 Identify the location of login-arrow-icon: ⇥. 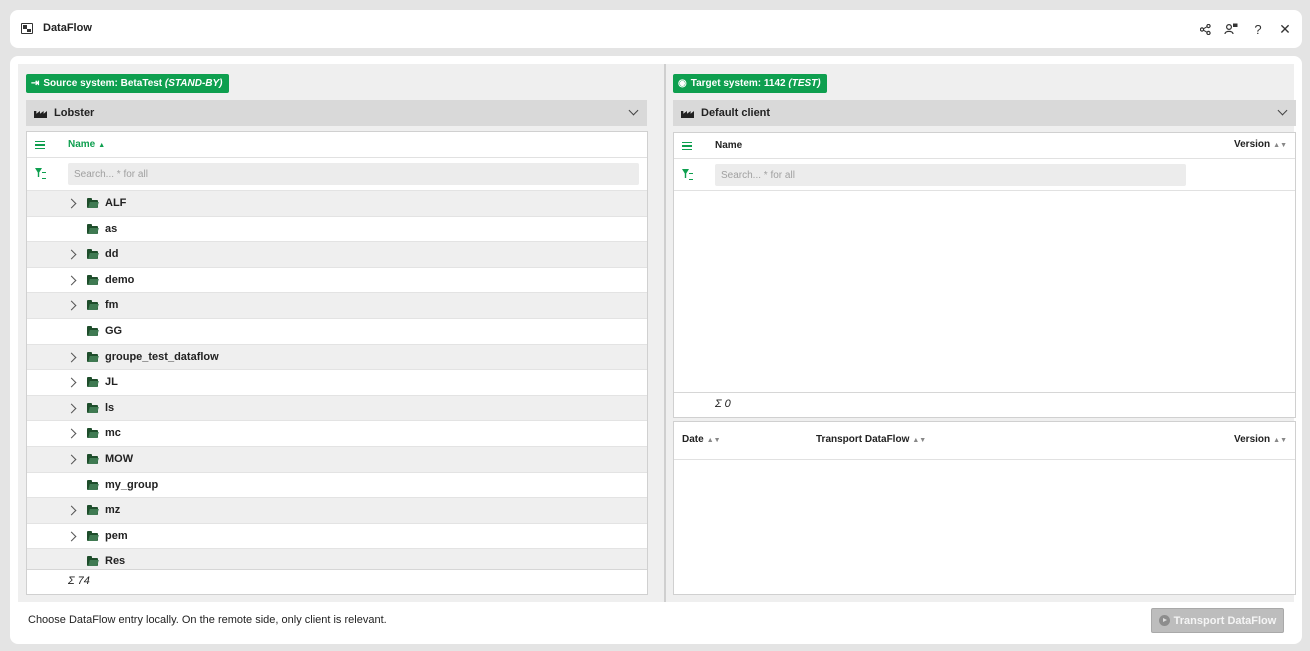
(35, 83).